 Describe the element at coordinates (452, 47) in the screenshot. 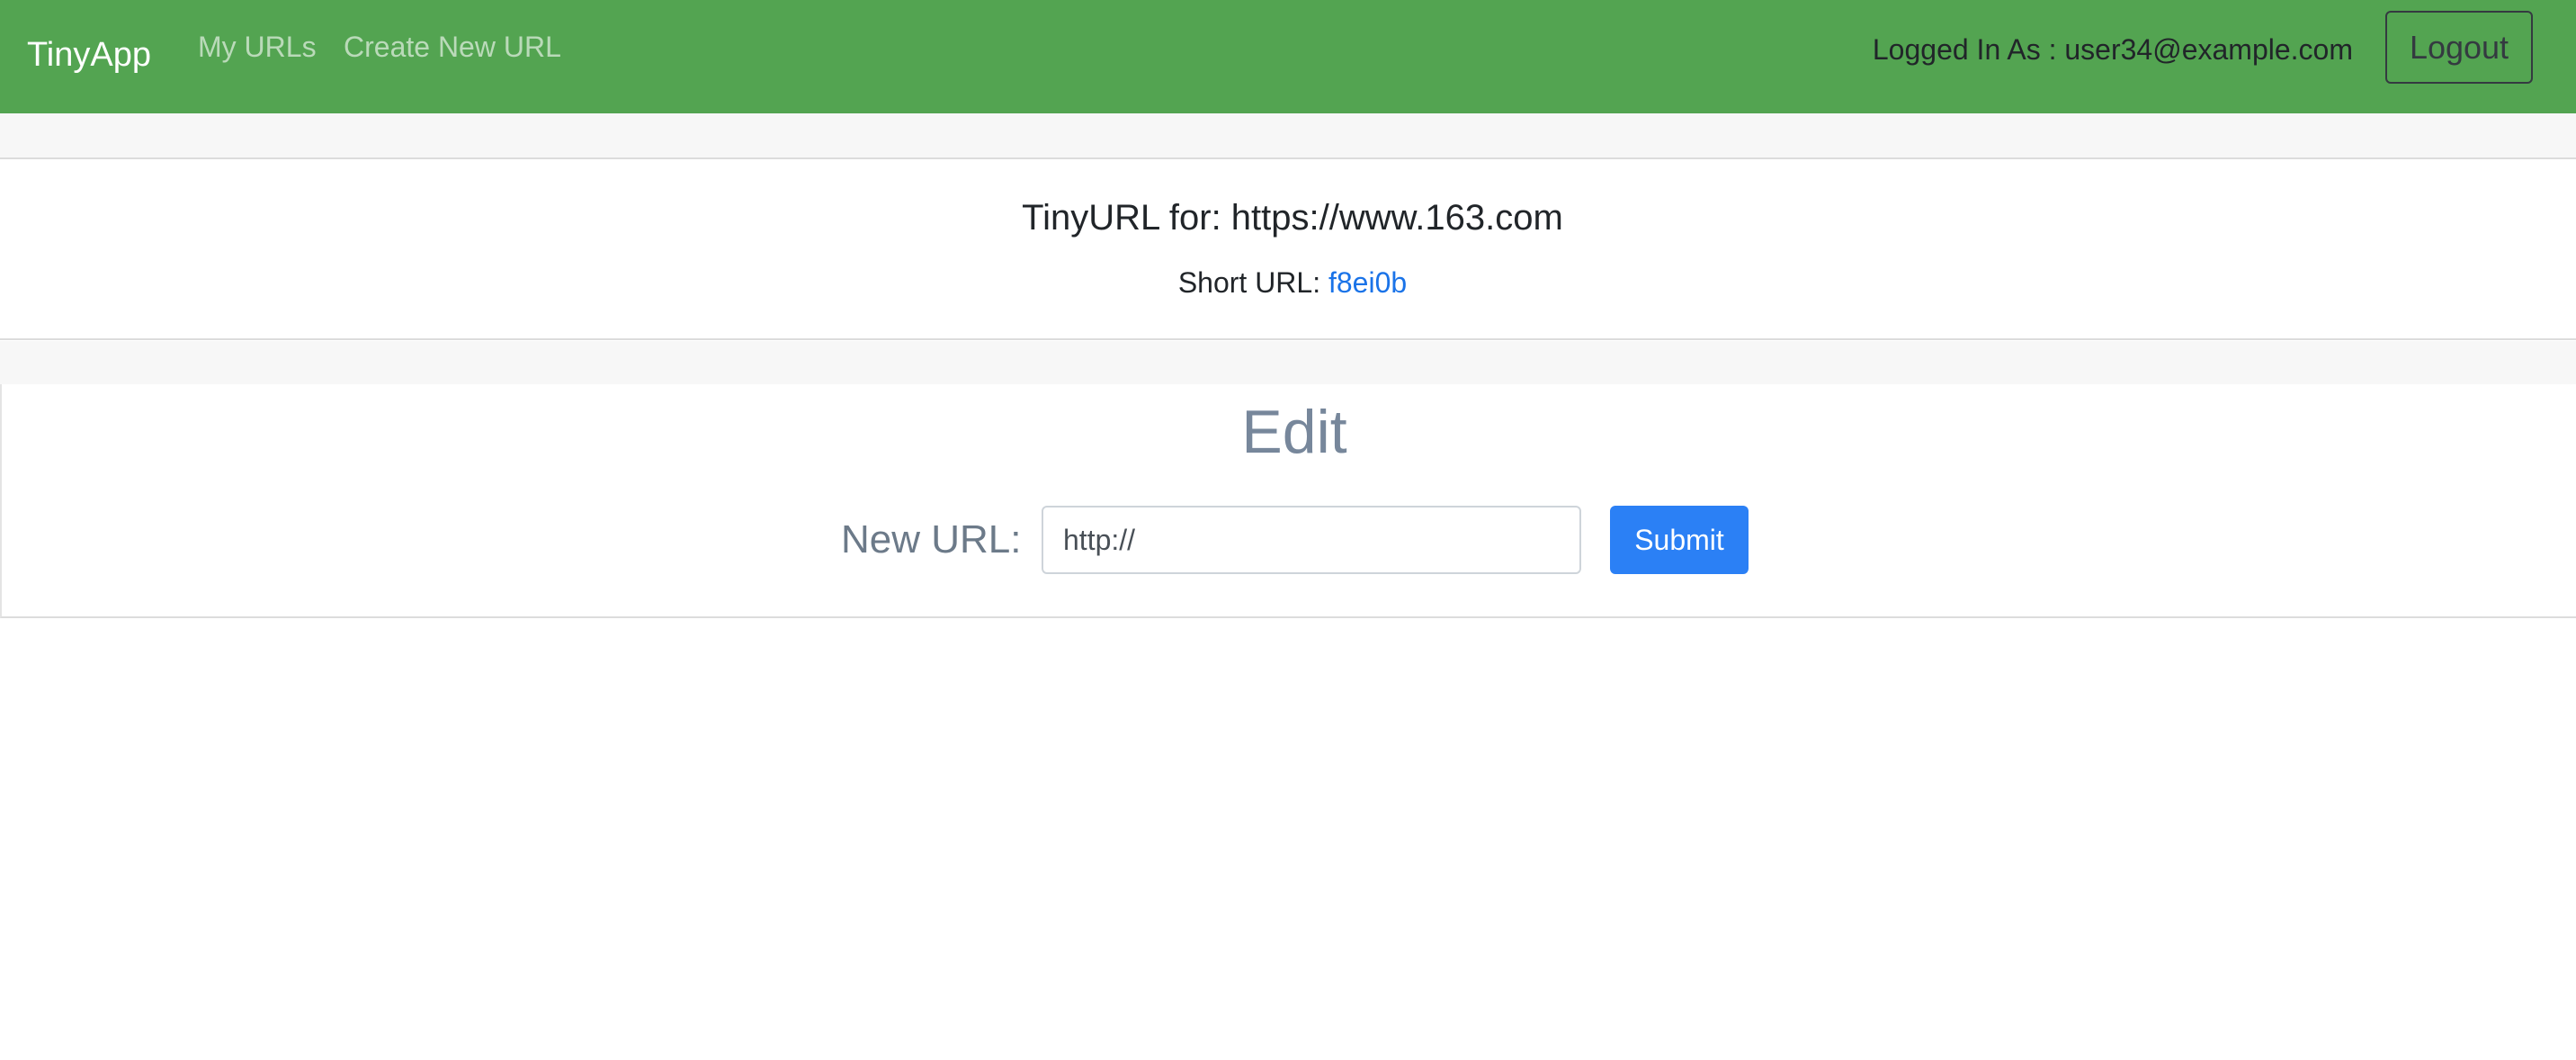

I see `nav-create-new-url-link: Create New URL` at that location.